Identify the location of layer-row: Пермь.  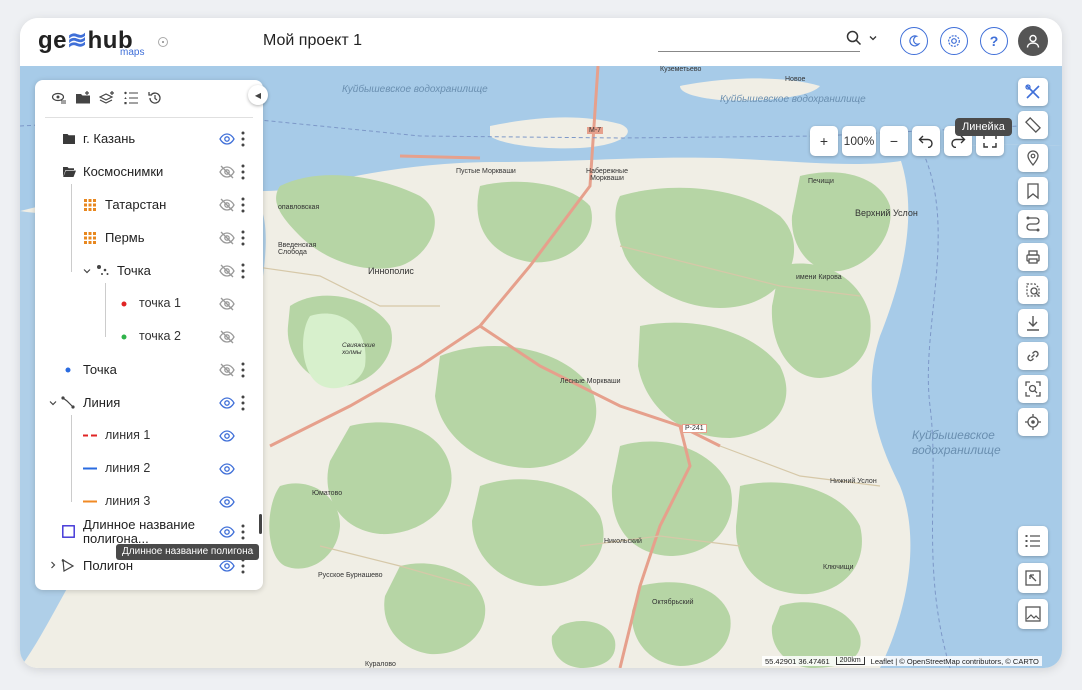
(149, 238).